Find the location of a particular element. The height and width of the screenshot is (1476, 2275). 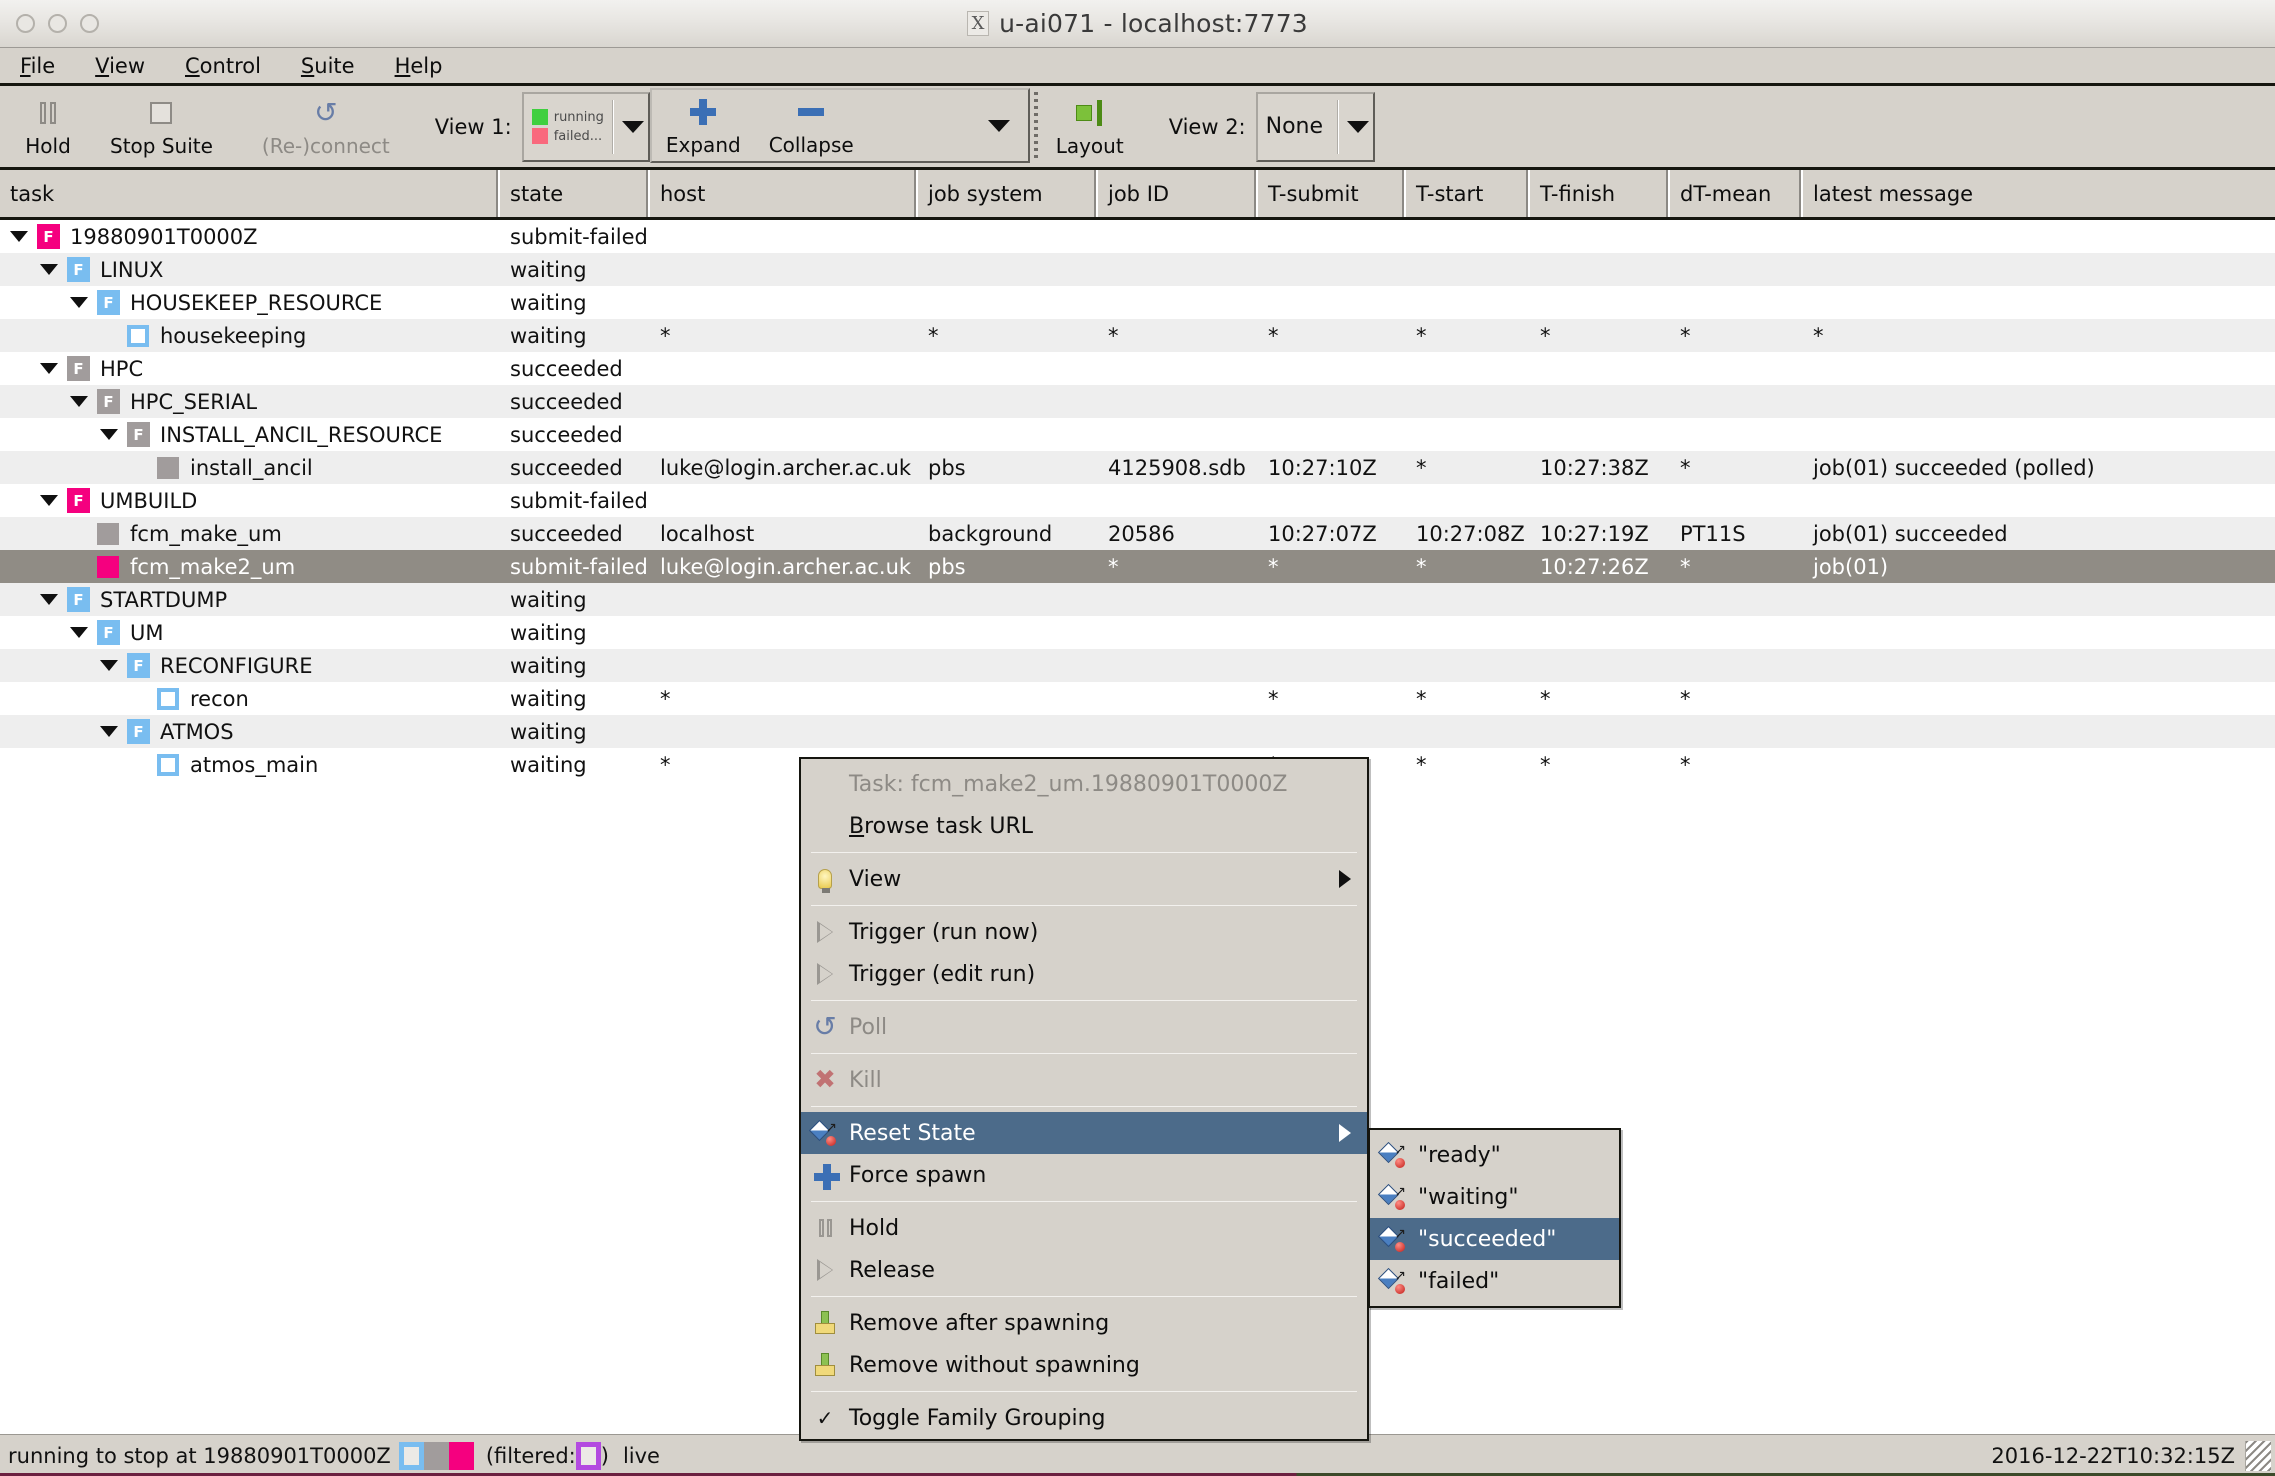

task-name-cell: F INSTALL_ANCIL_RESOURCE is located at coordinates (250, 434).